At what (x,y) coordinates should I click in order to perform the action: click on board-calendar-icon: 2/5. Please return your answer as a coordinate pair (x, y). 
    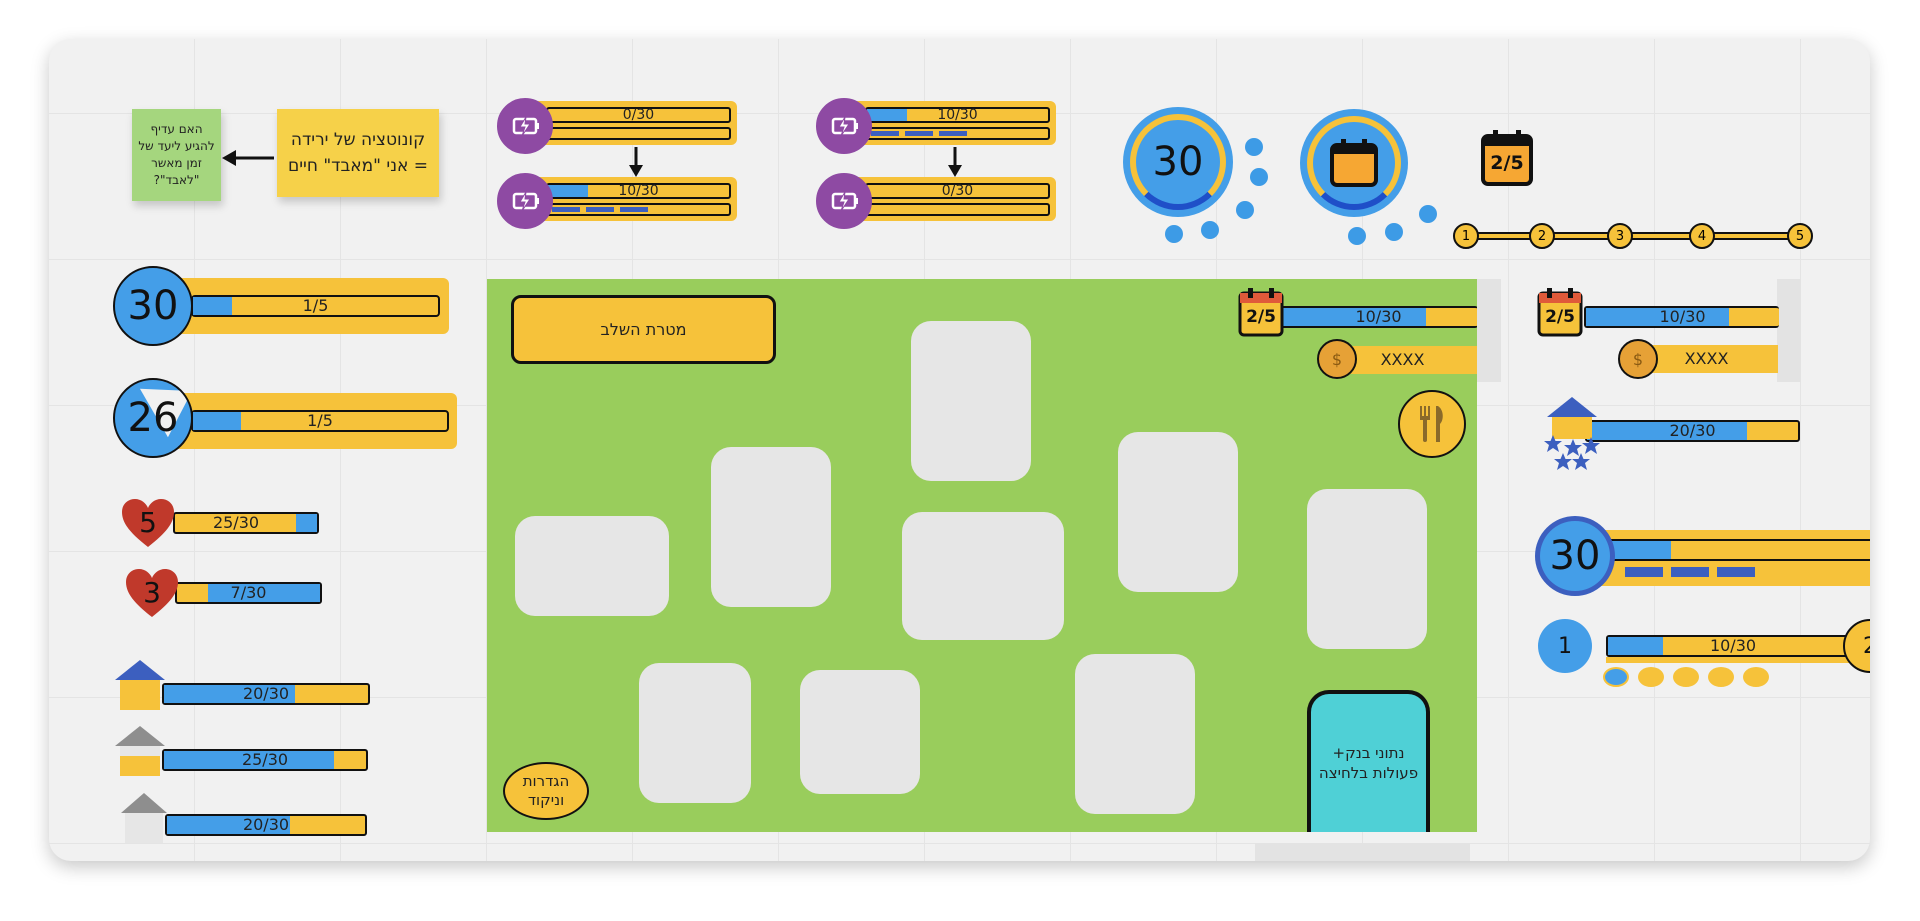
    Looking at the image, I should click on (1261, 312).